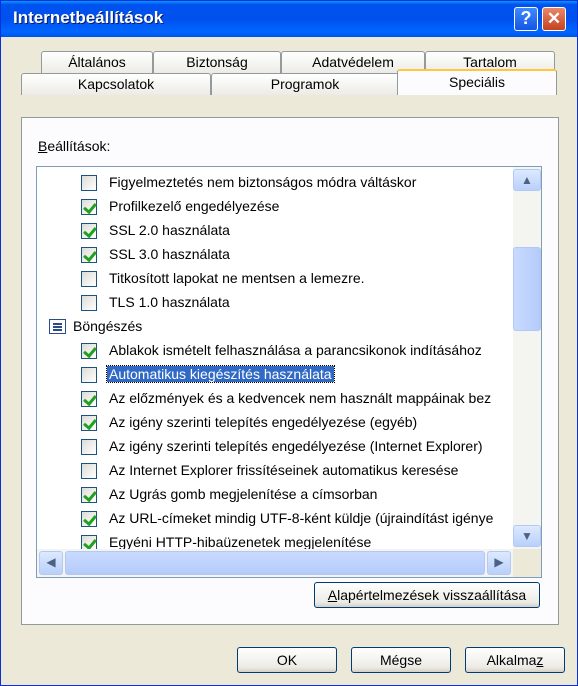 The width and height of the screenshot is (578, 686). I want to click on apply-label: Alkalma, so click(511, 660).